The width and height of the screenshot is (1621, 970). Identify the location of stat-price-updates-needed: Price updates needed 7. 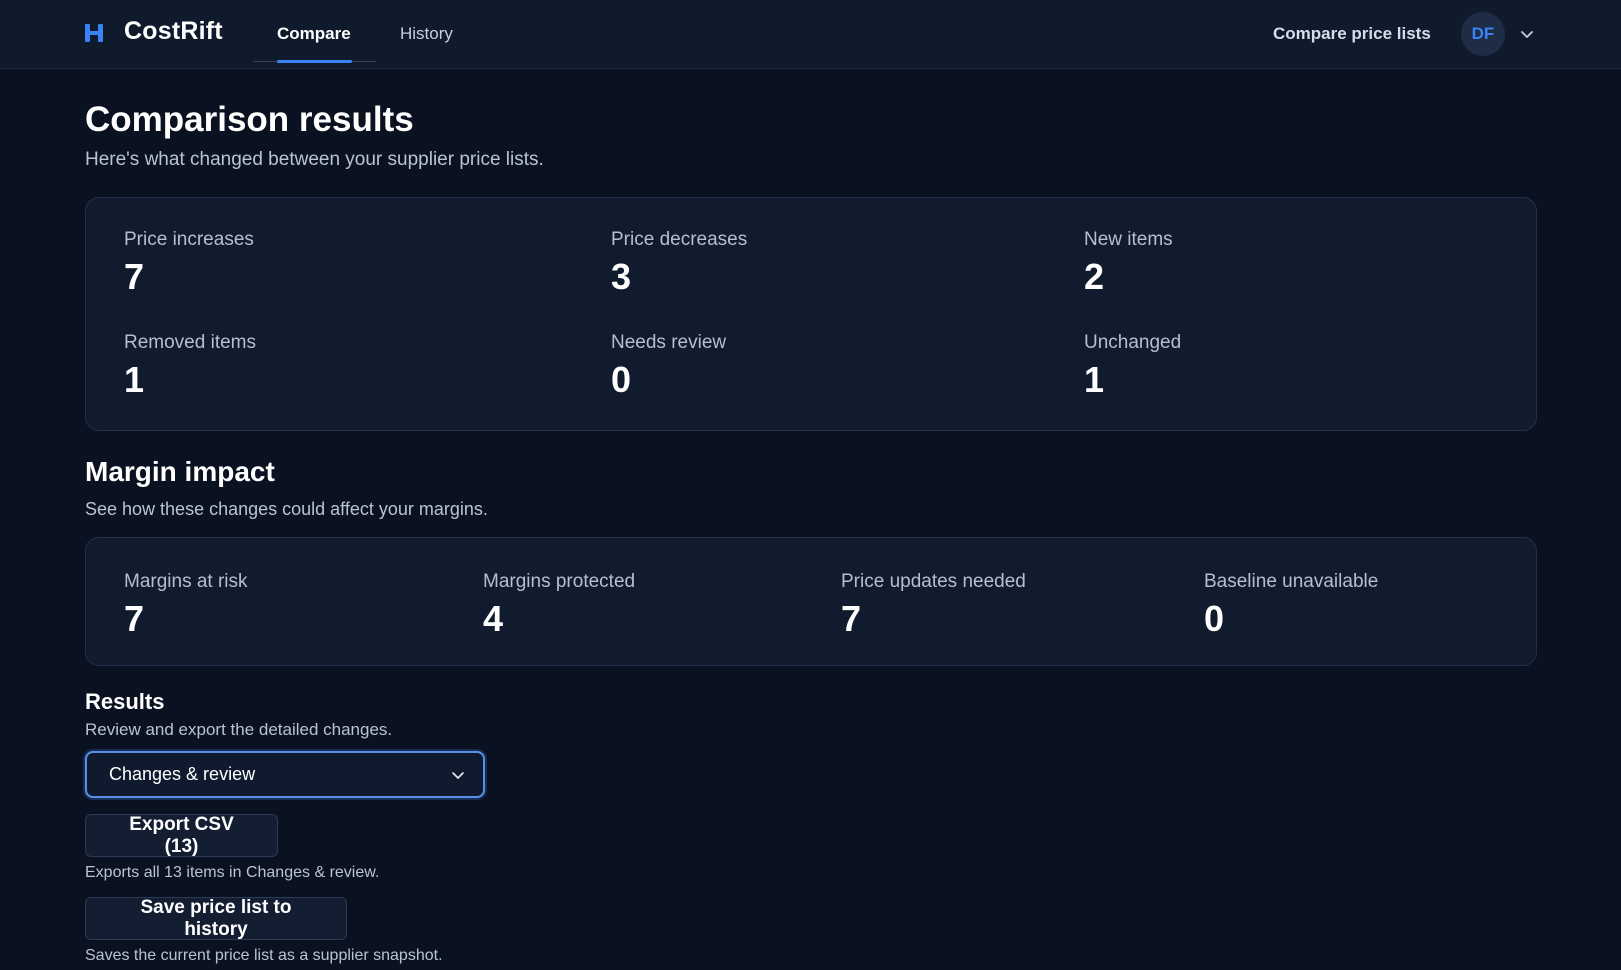
(933, 605).